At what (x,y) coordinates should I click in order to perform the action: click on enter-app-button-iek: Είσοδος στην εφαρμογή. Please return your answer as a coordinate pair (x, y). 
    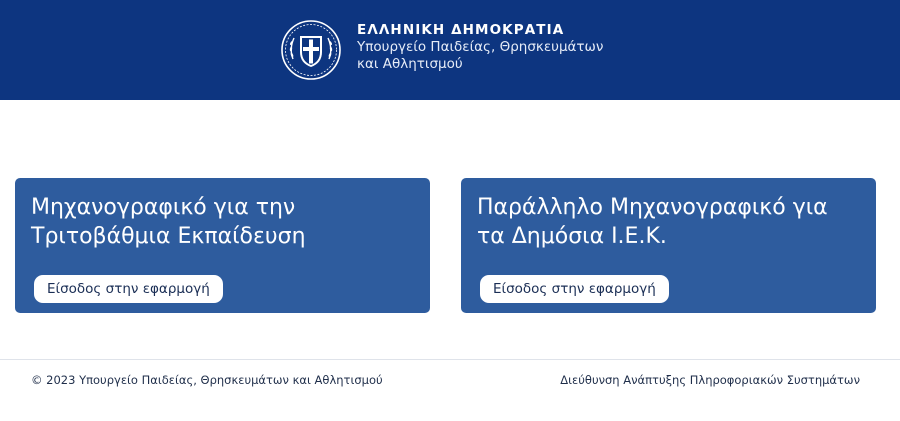
    Looking at the image, I should click on (574, 289).